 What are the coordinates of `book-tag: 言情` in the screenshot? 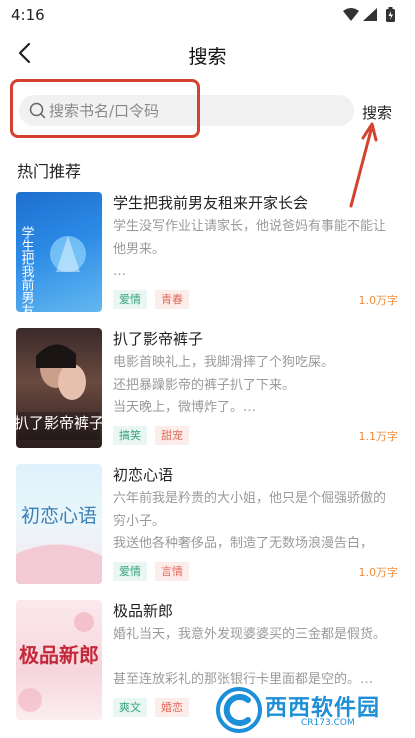 It's located at (172, 571).